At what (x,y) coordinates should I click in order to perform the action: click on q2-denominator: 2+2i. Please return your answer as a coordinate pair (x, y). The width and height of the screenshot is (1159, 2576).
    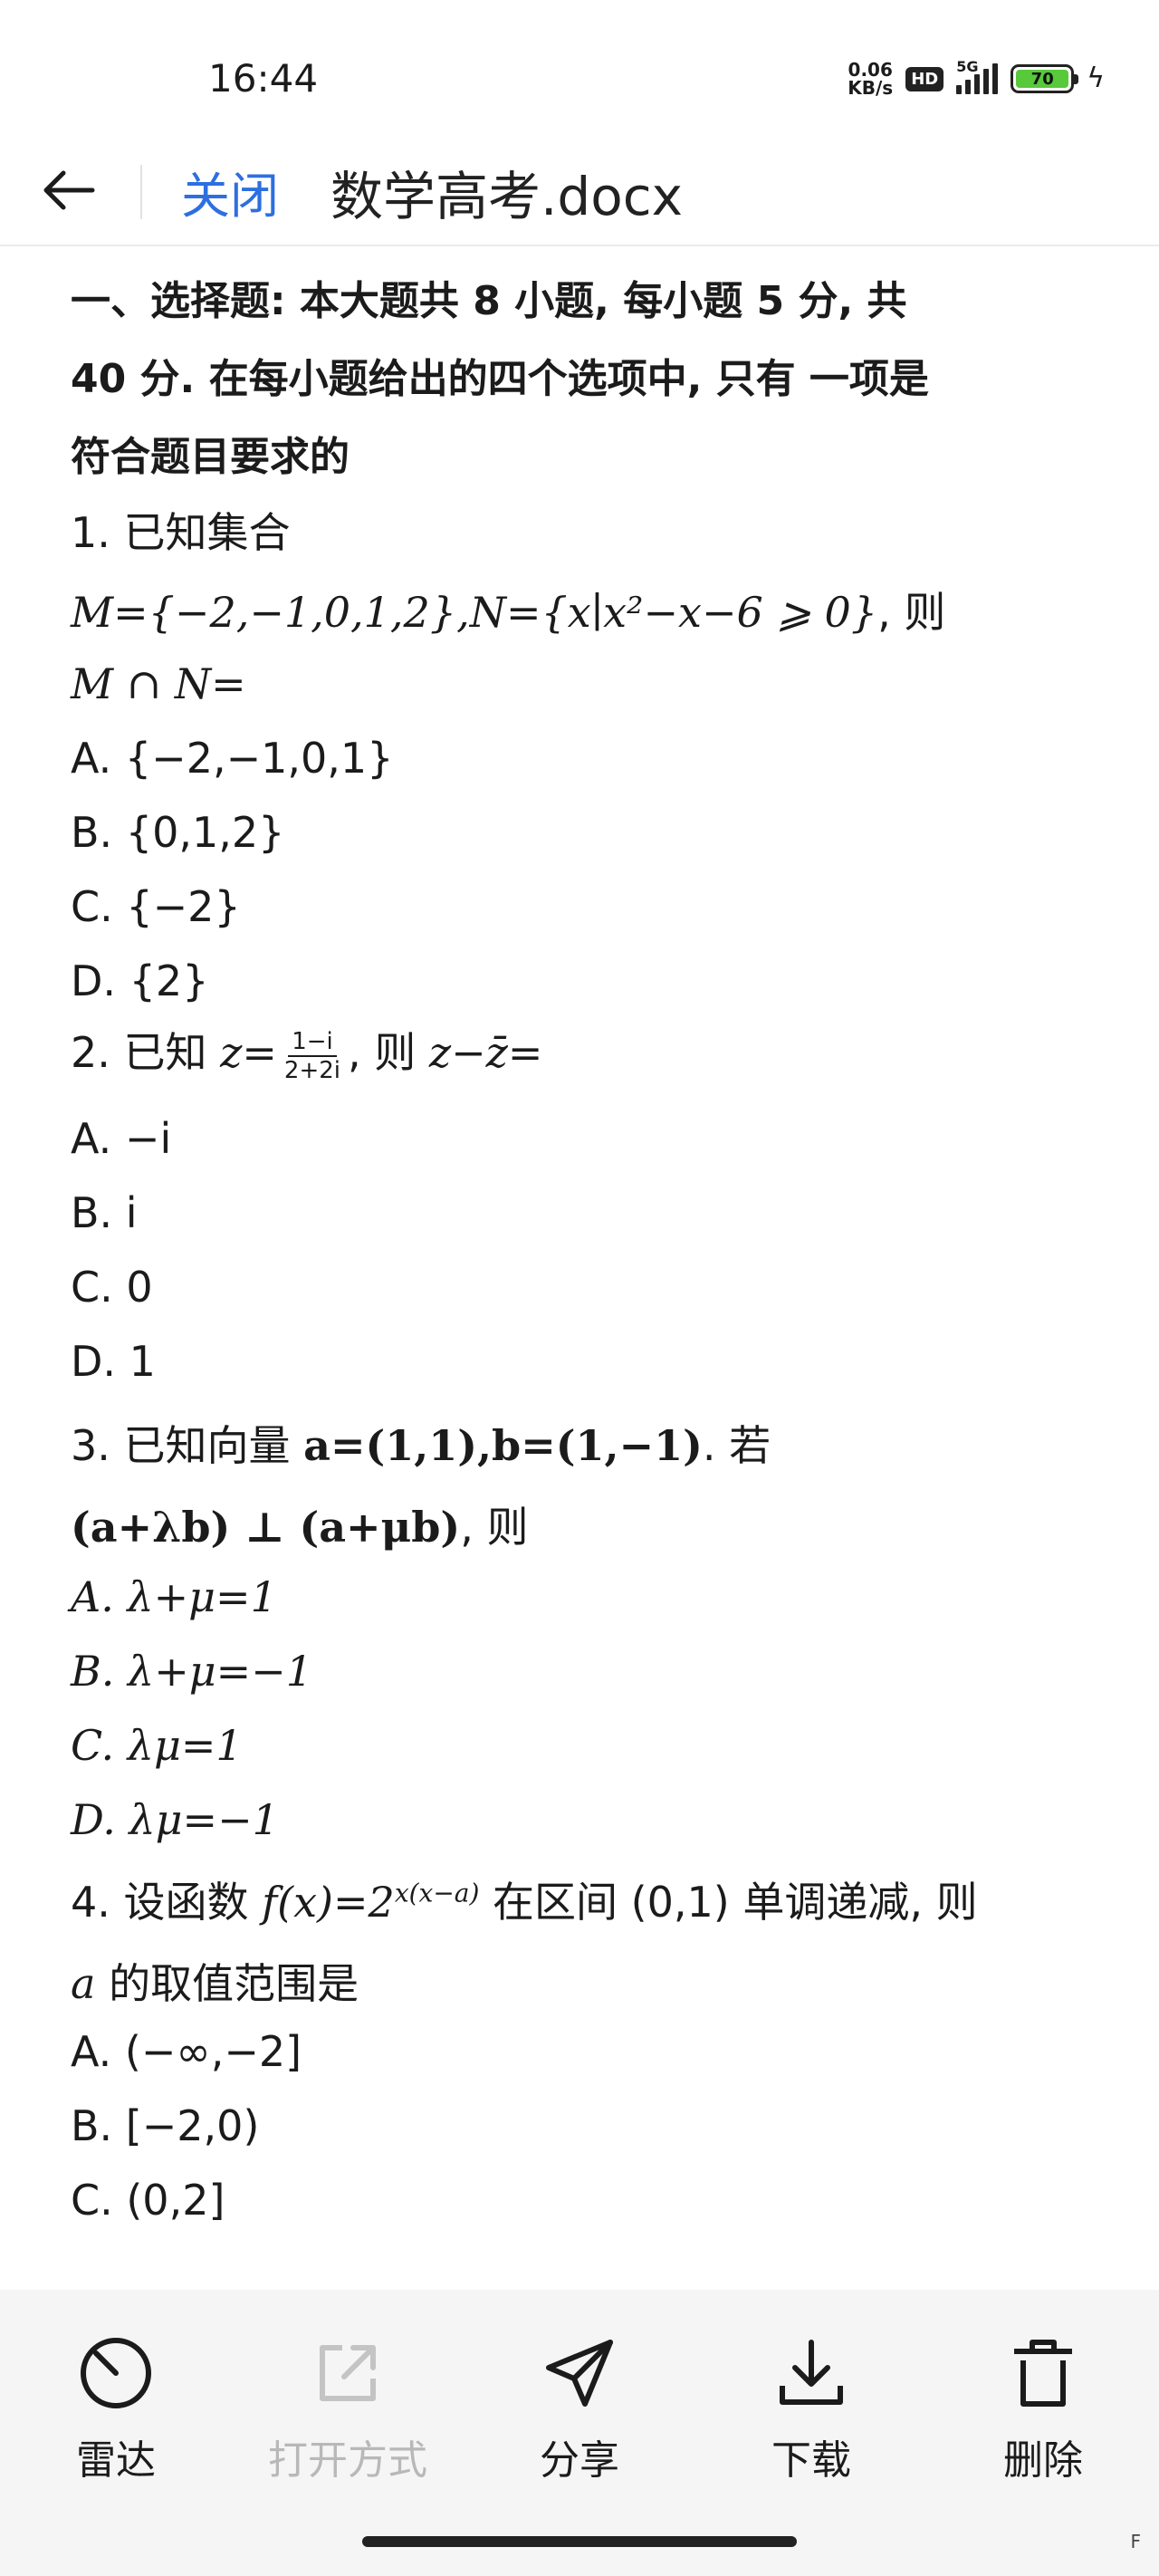
    Looking at the image, I should click on (312, 1070).